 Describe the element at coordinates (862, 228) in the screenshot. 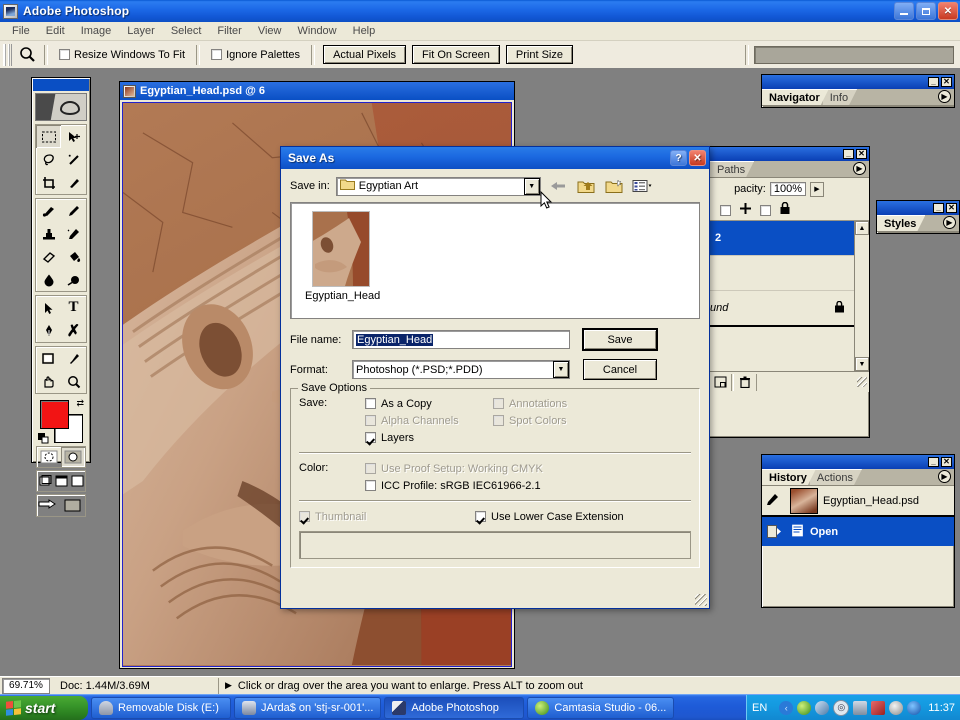

I see `scroll-up-icon: ▲` at that location.